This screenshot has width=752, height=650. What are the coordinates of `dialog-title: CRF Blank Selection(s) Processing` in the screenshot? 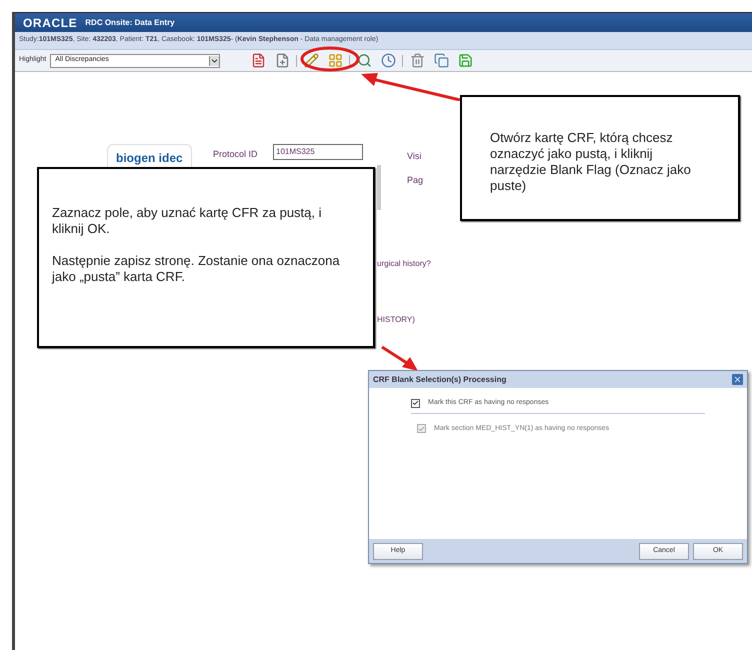 It's located at (439, 380).